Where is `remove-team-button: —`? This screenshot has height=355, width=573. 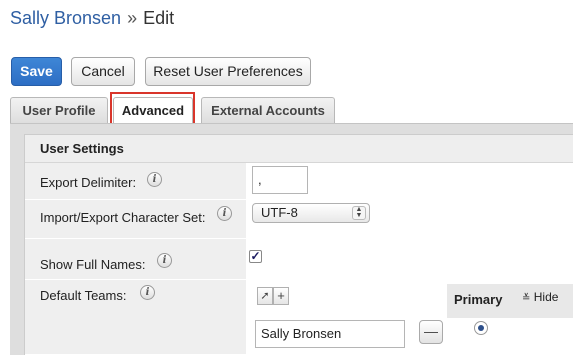 remove-team-button: — is located at coordinates (431, 332).